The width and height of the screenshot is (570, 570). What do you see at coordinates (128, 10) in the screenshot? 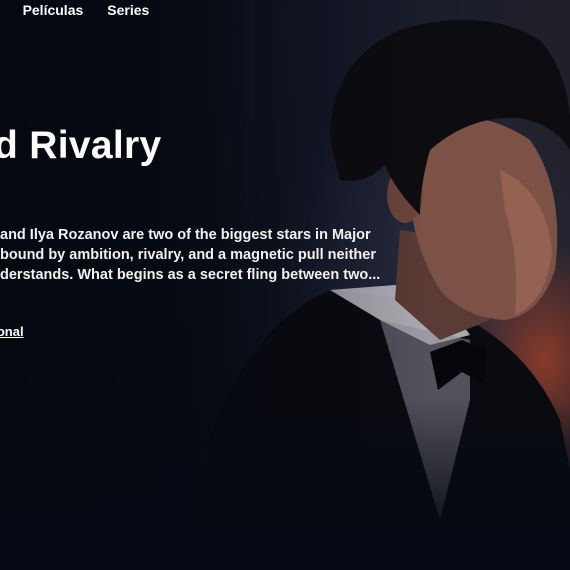
I see `nav-item-series: Series` at bounding box center [128, 10].